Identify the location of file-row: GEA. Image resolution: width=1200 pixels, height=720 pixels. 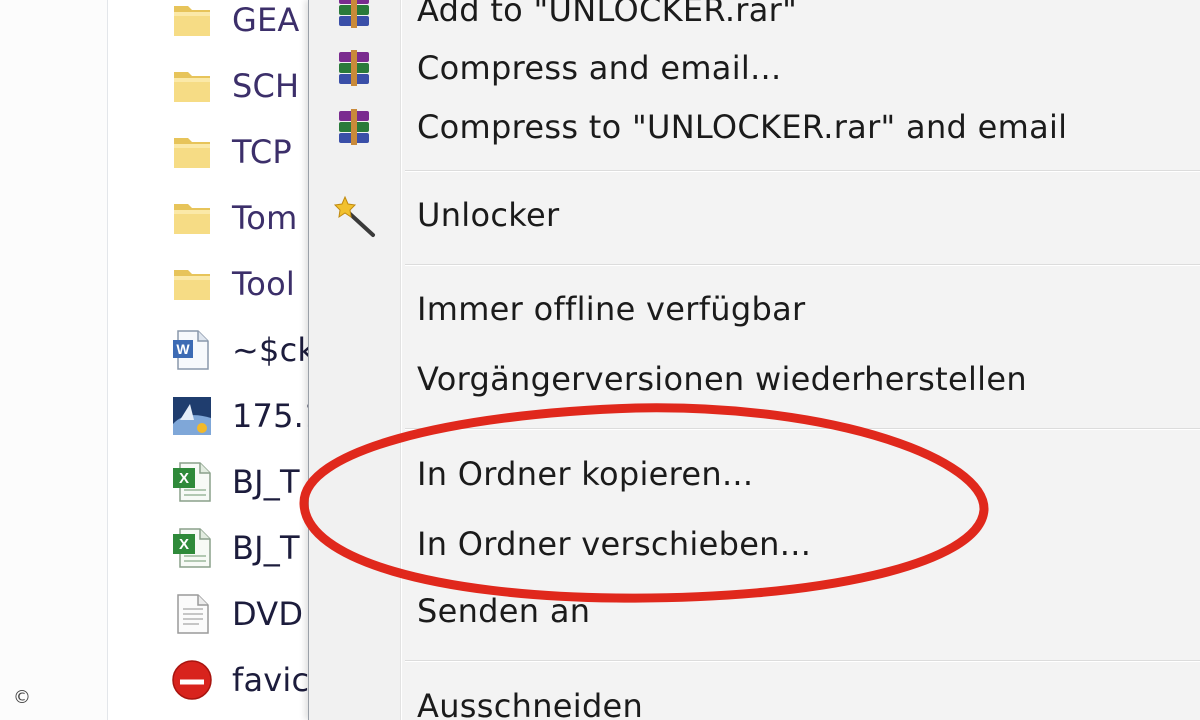
(209, 26).